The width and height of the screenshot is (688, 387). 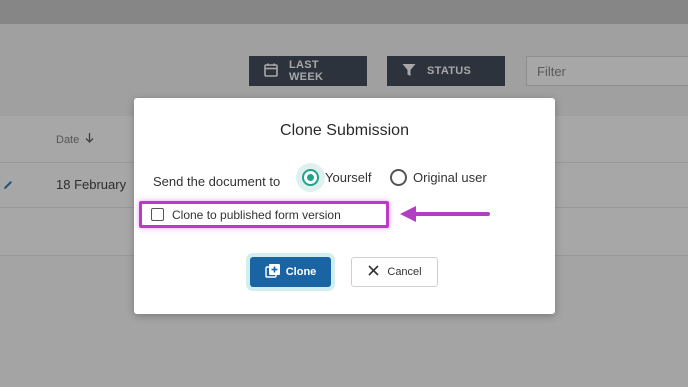 What do you see at coordinates (404, 272) in the screenshot?
I see `cancel-button-label: Cancel` at bounding box center [404, 272].